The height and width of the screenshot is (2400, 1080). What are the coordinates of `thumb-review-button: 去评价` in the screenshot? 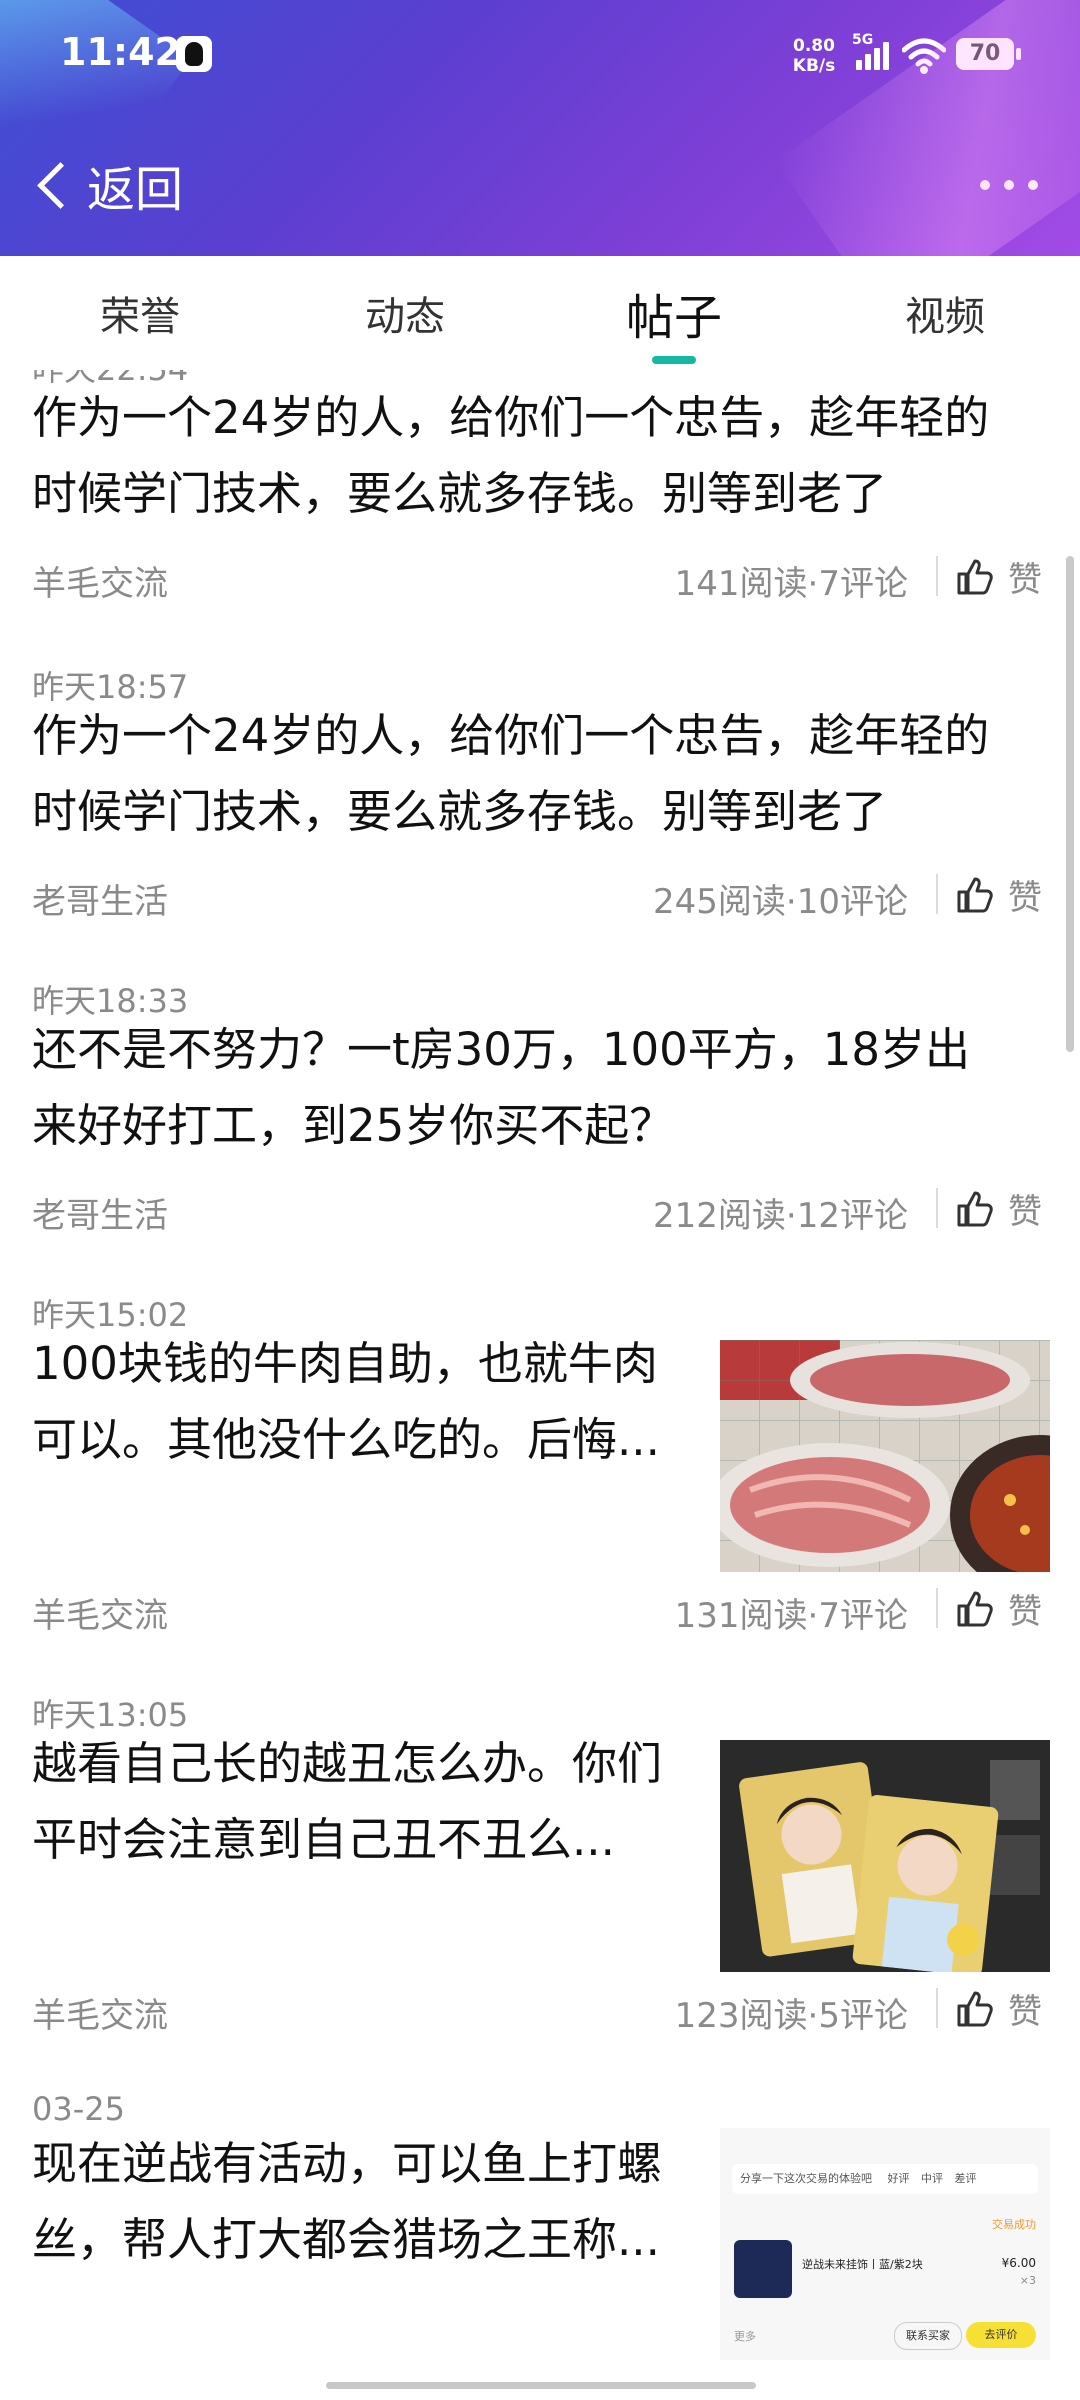 It's located at (1001, 2335).